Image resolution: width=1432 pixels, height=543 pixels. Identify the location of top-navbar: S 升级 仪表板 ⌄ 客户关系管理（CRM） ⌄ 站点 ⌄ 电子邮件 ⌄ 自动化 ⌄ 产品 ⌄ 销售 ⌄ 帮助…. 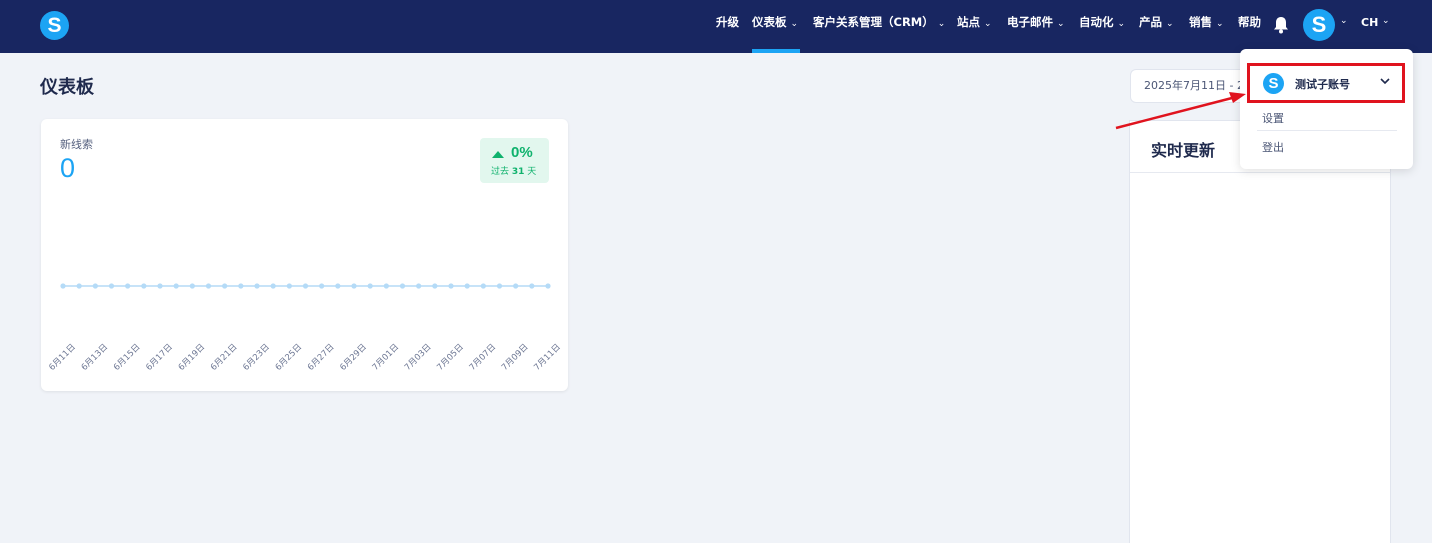
(716, 26).